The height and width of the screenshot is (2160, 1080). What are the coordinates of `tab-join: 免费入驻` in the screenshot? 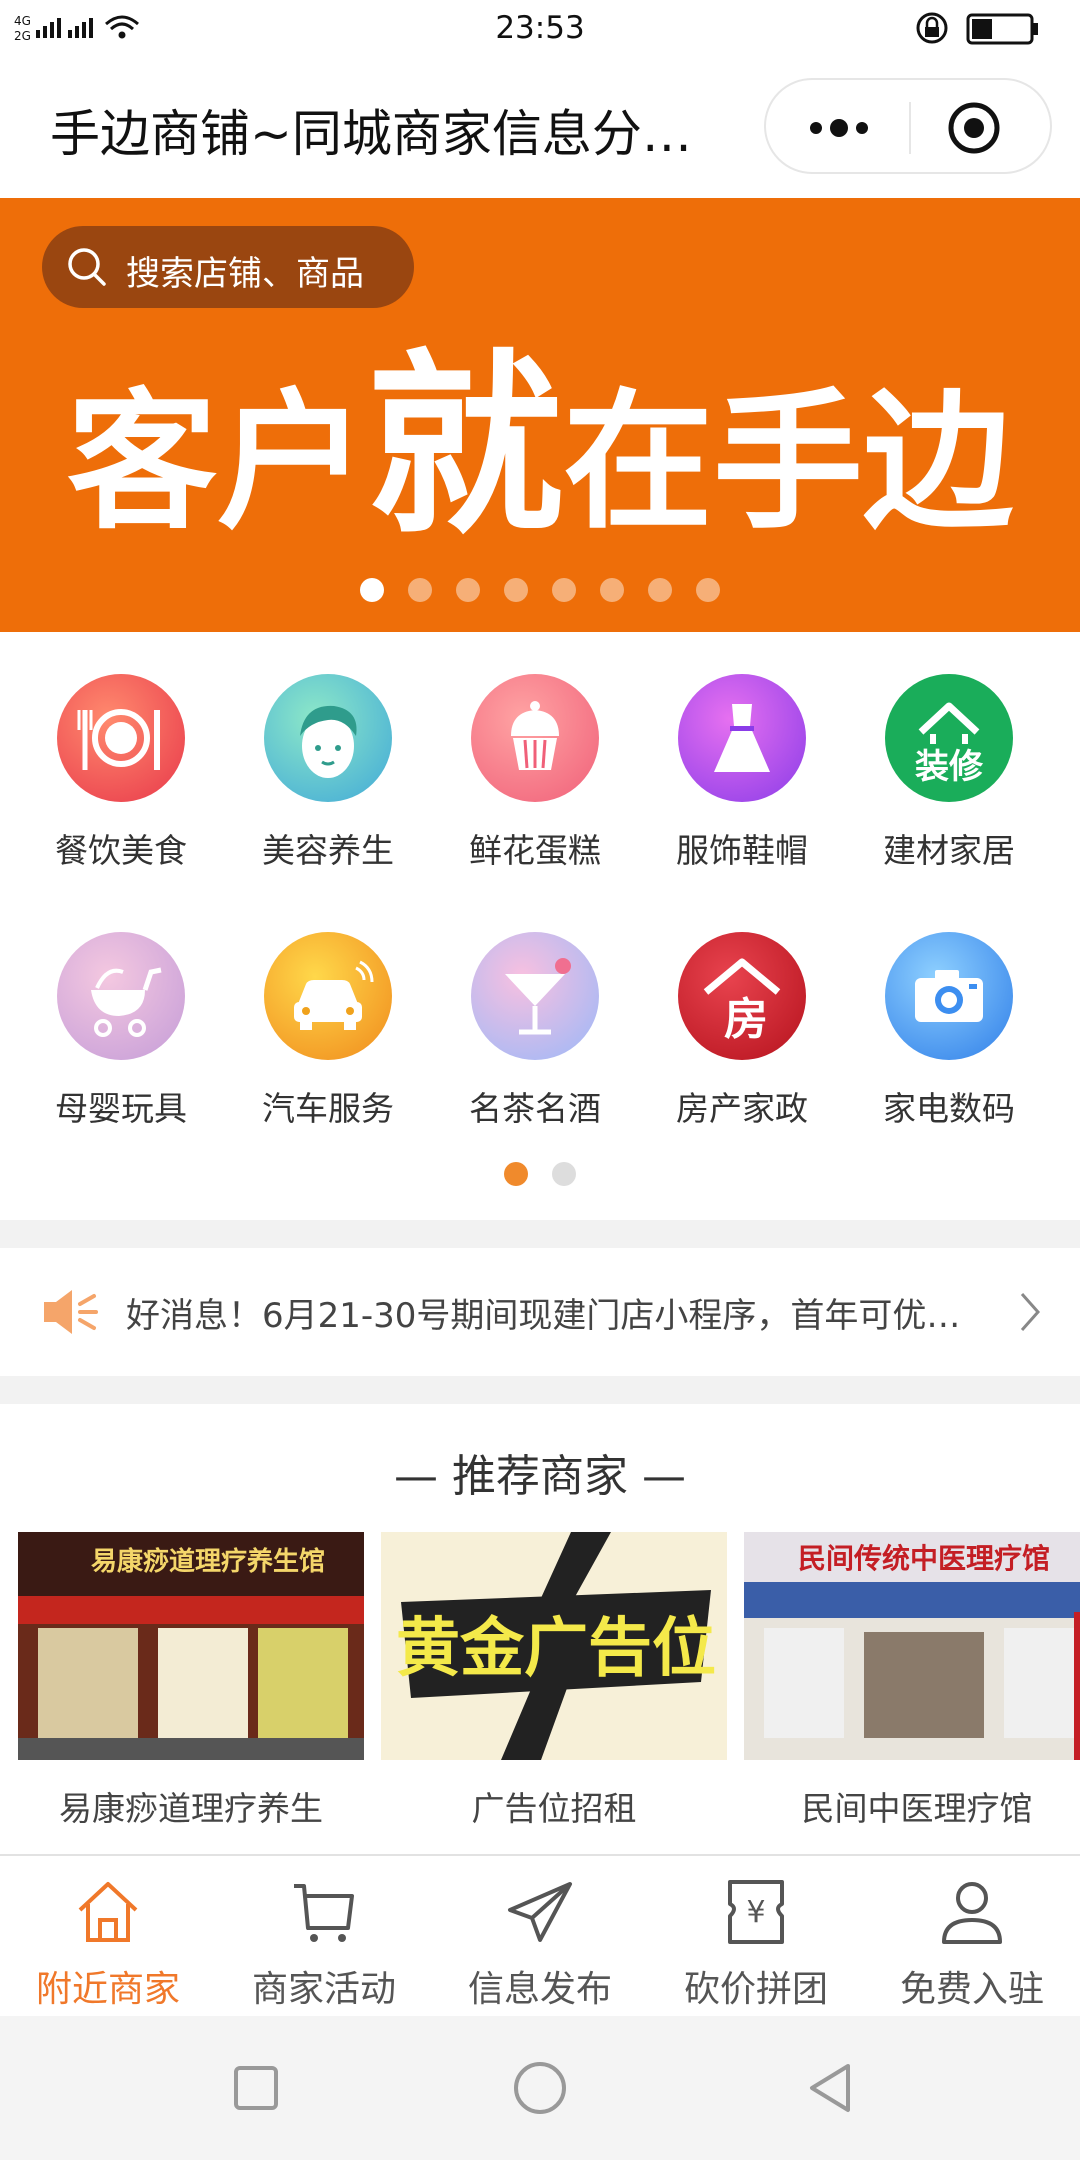 It's located at (972, 1936).